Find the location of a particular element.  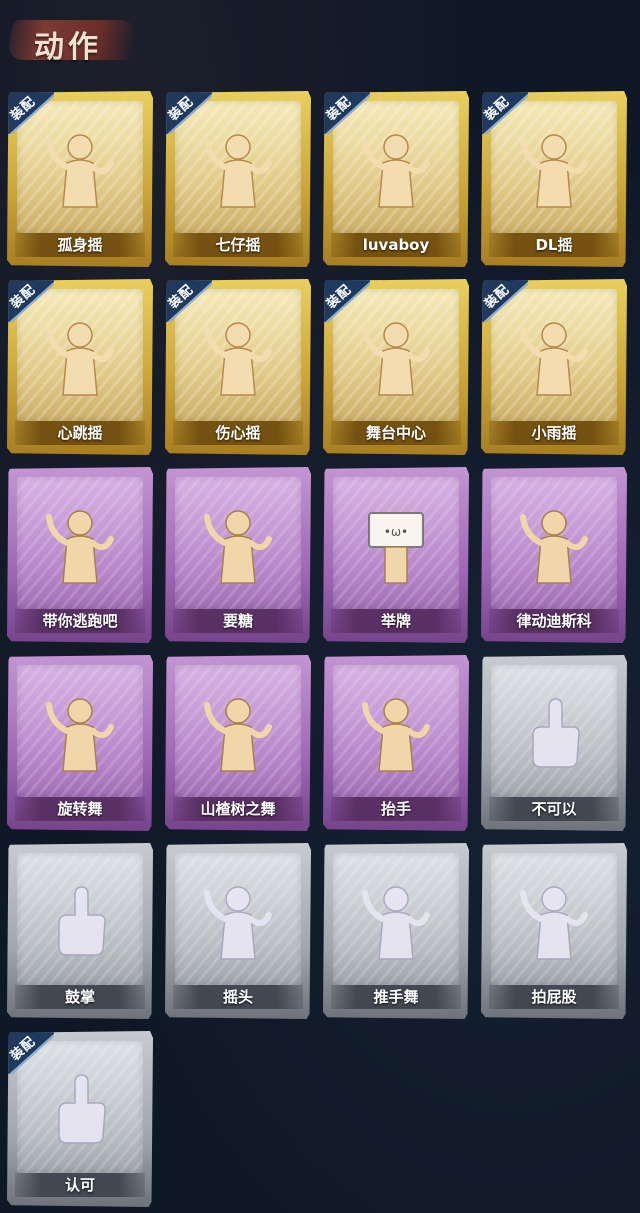

emote-card-label: 小雨摇 is located at coordinates (554, 433).